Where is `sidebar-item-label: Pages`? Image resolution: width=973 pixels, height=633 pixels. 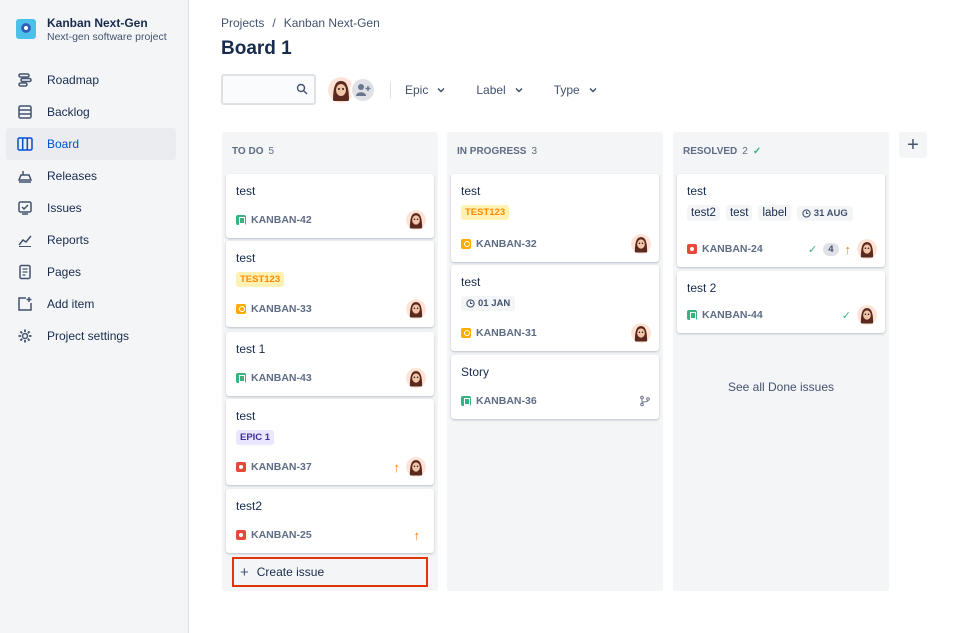 sidebar-item-label: Pages is located at coordinates (64, 272).